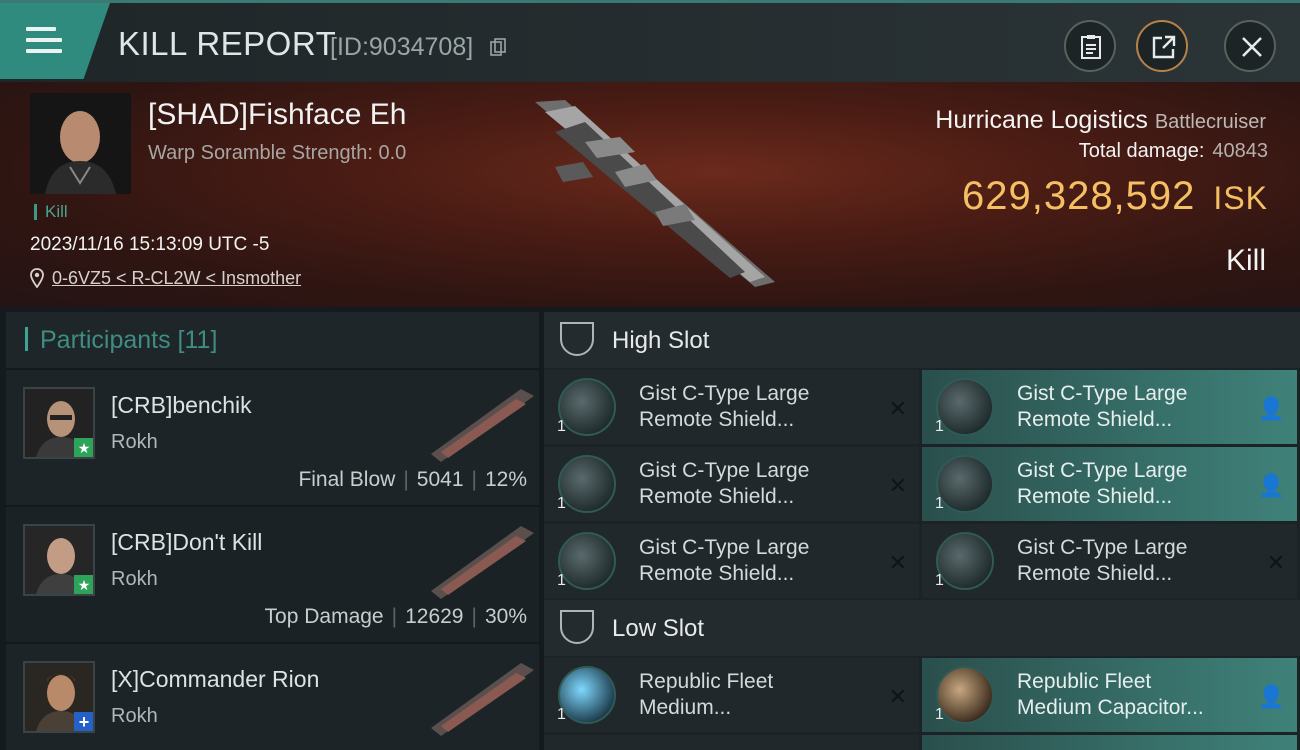  Describe the element at coordinates (1141, 151) in the screenshot. I see `total-damage-label: Total damage:` at that location.